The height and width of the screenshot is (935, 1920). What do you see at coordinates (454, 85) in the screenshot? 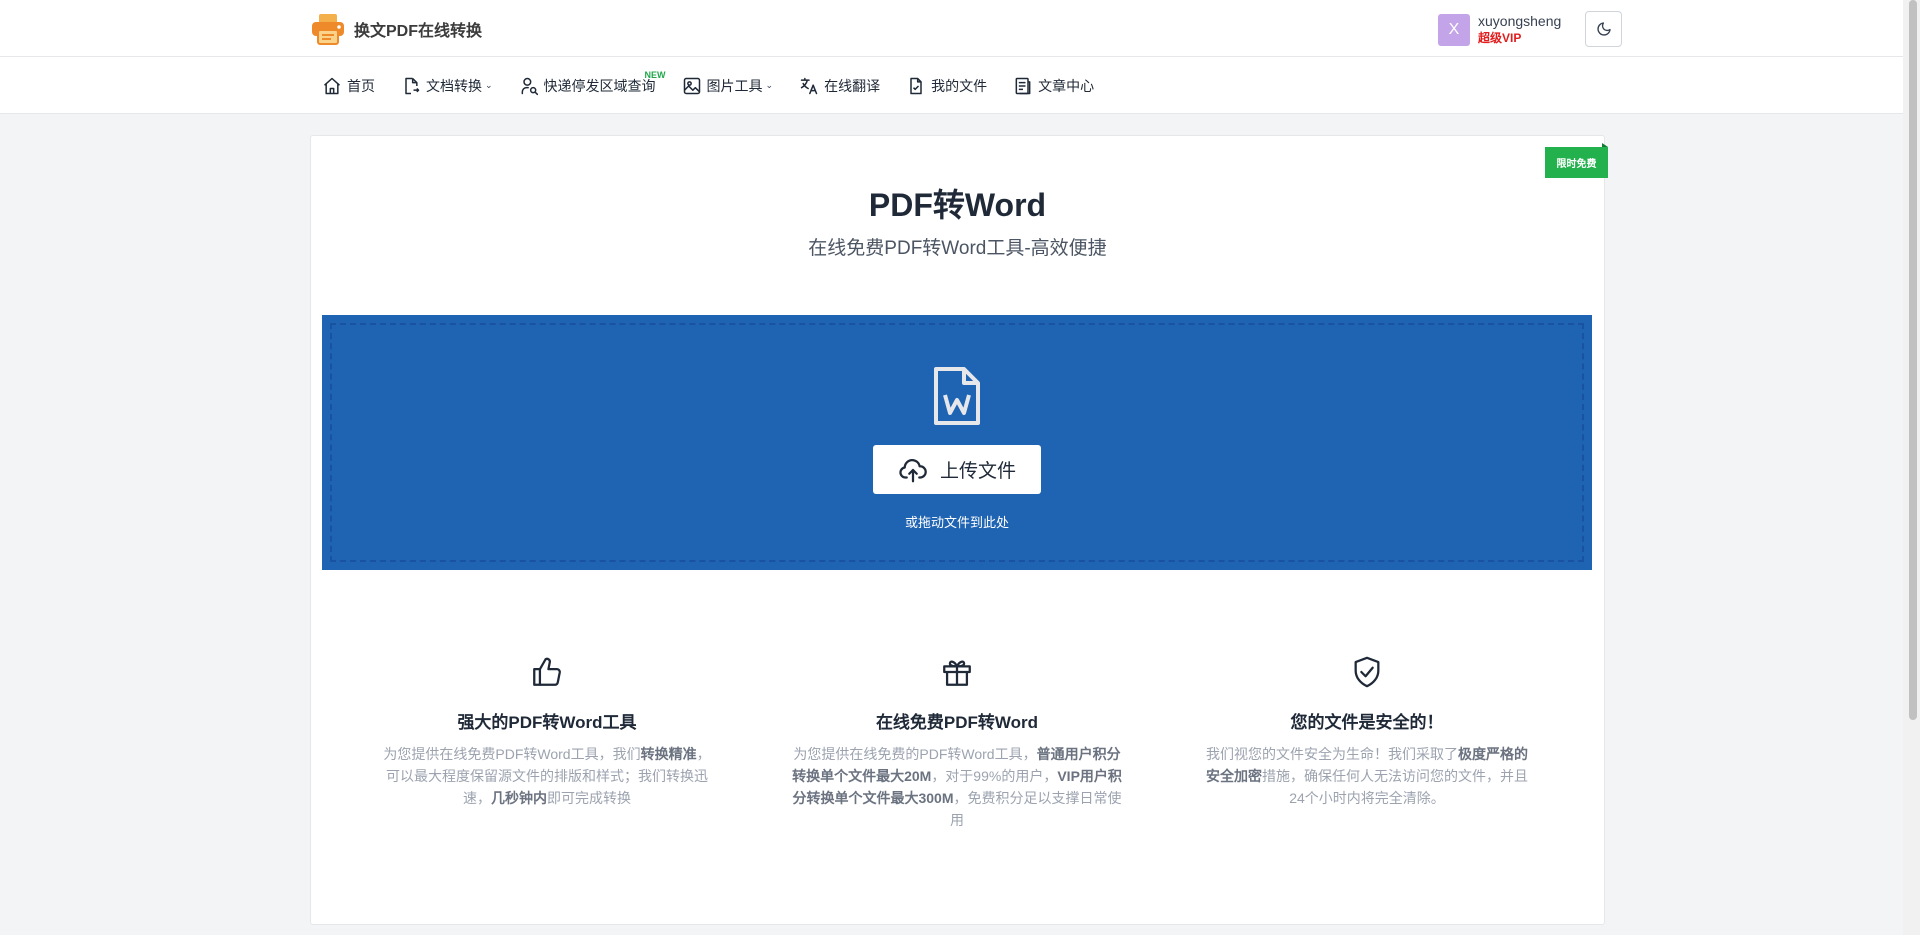
I see `nav-label: 文档转换` at bounding box center [454, 85].